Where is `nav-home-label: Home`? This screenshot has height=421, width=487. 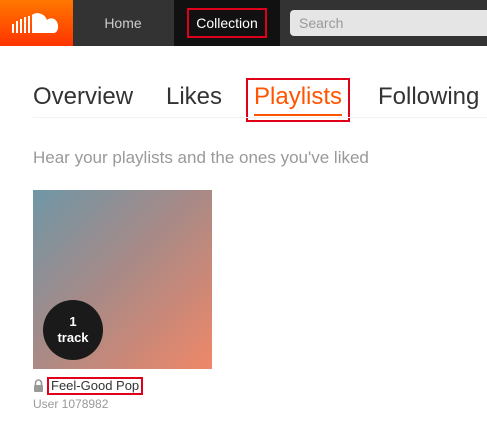
nav-home-label: Home is located at coordinates (123, 23).